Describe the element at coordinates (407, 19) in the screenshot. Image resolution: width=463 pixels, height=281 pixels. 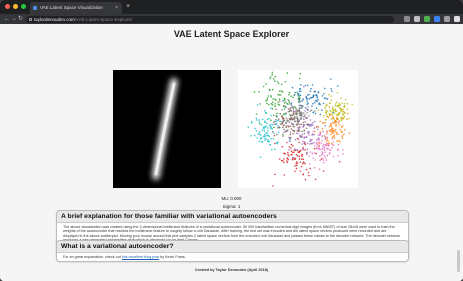
I see `share-icon` at that location.